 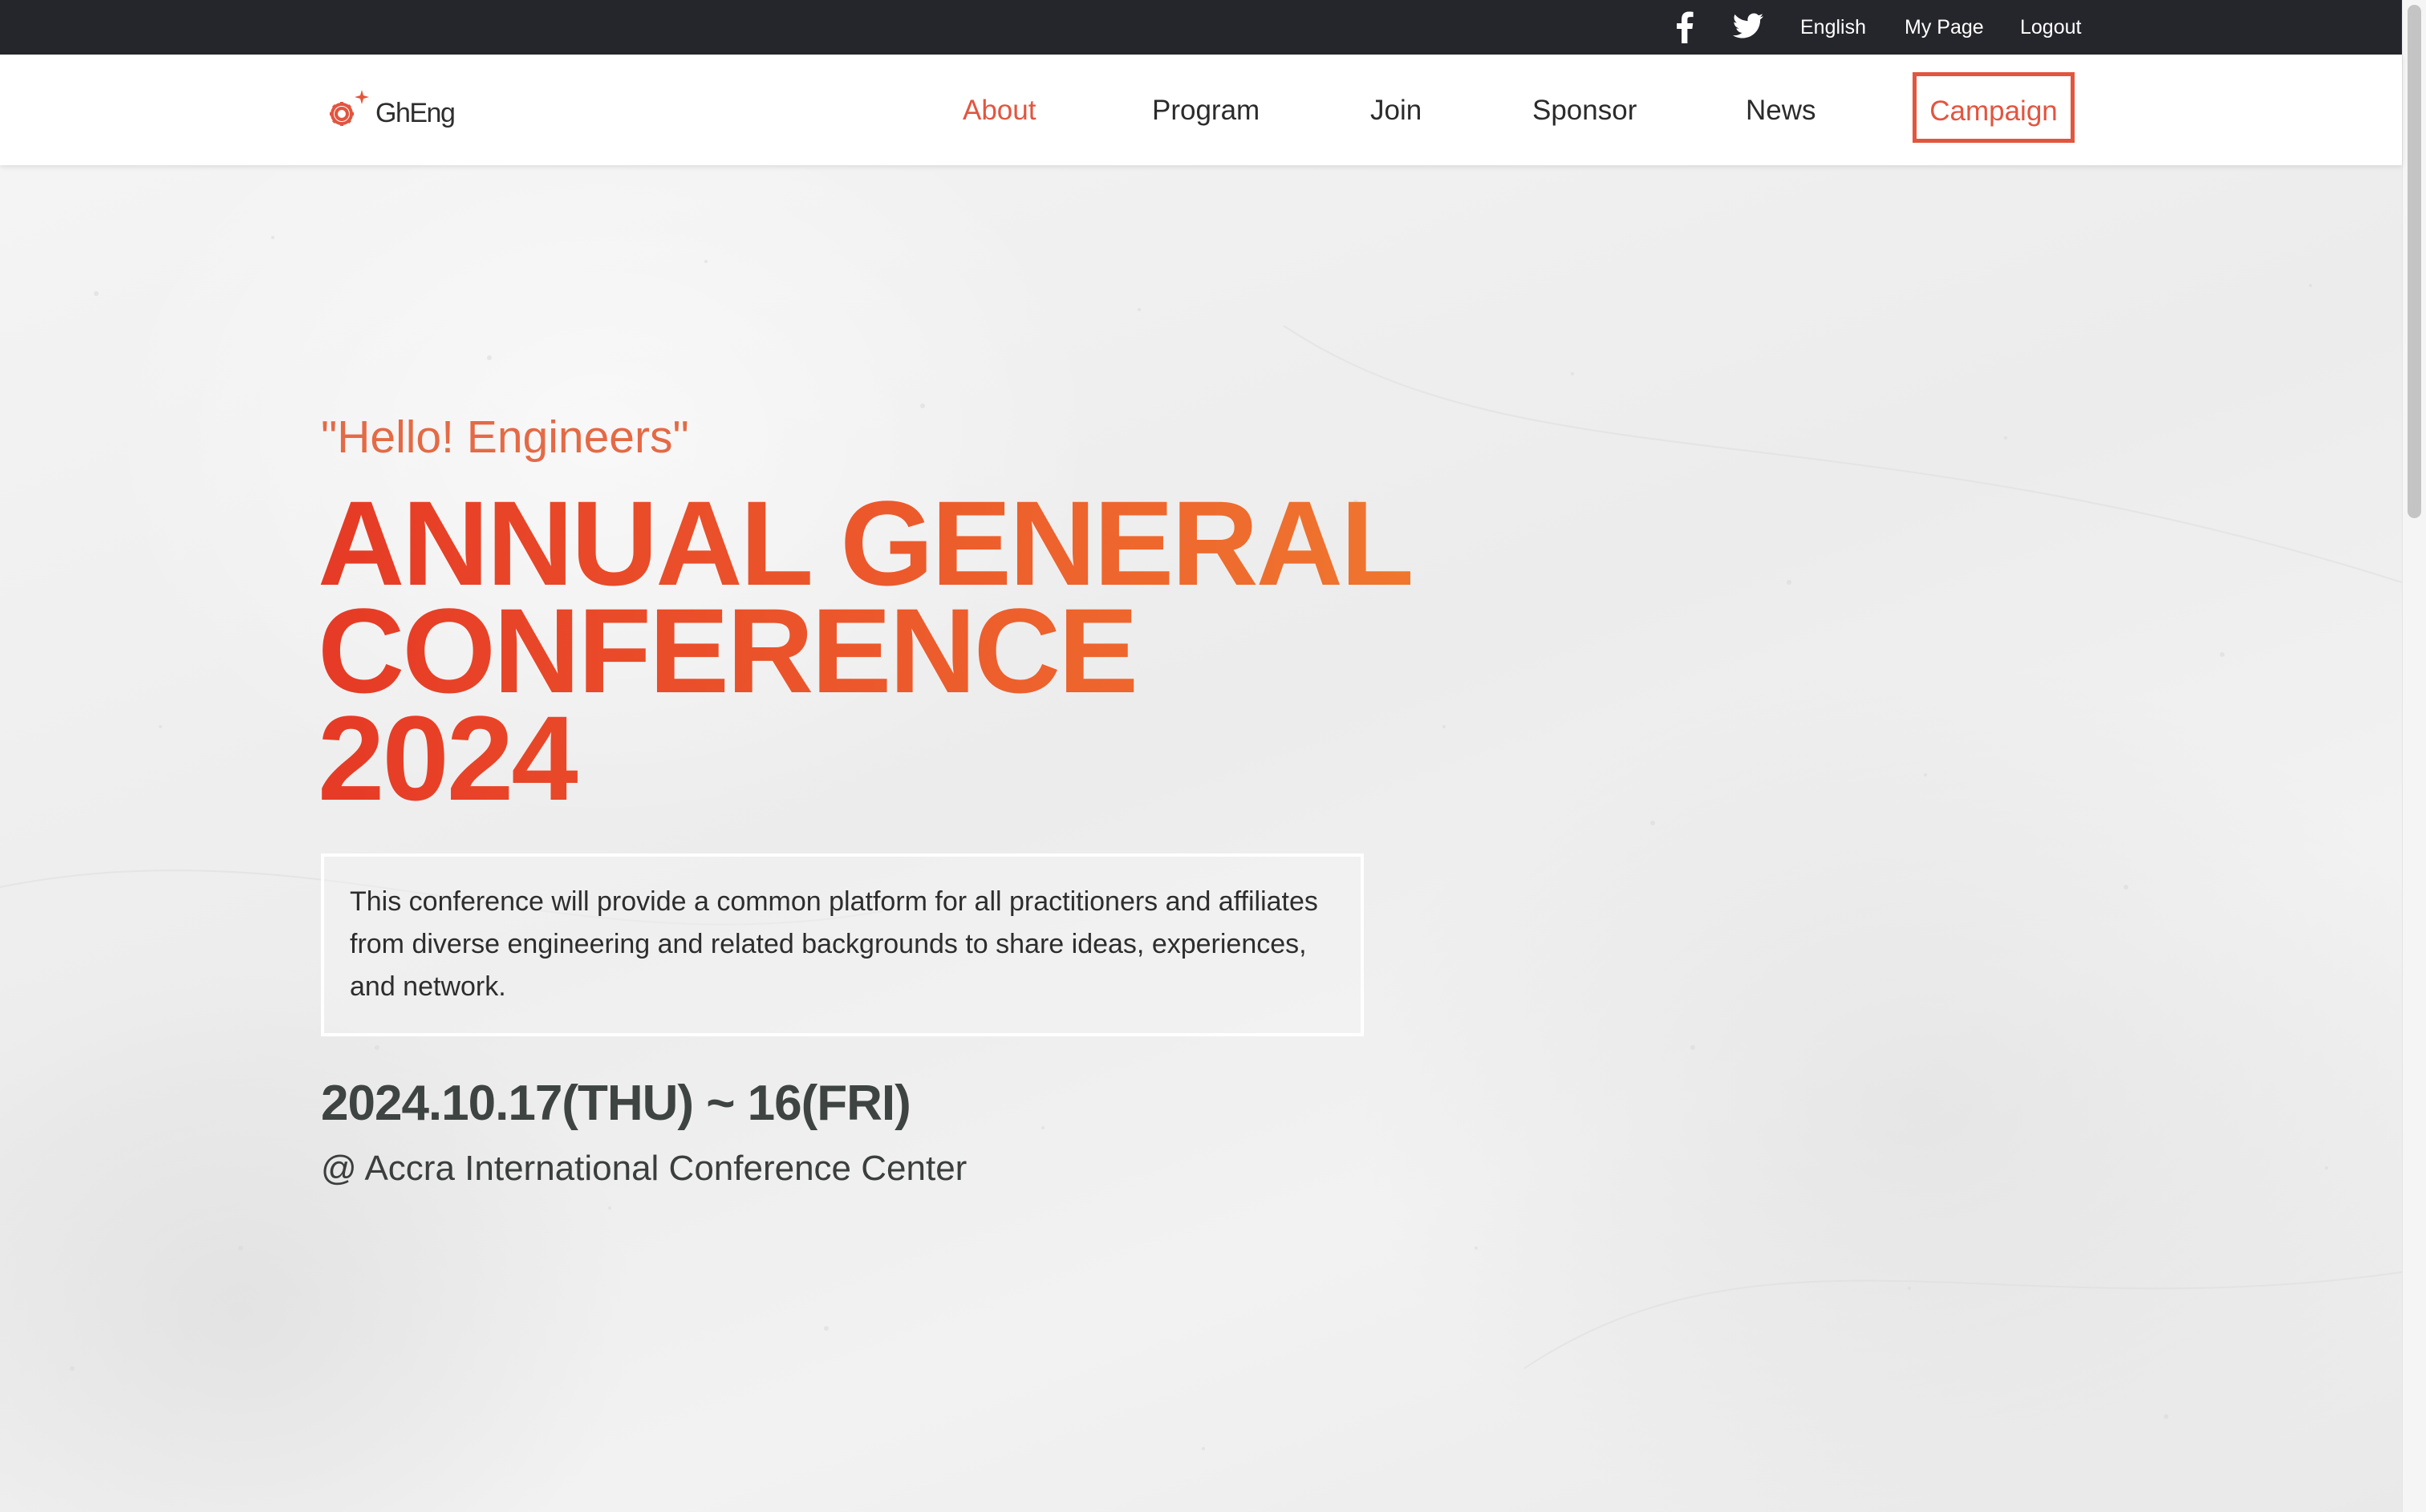 What do you see at coordinates (2414, 756) in the screenshot?
I see `page-scrollbar` at bounding box center [2414, 756].